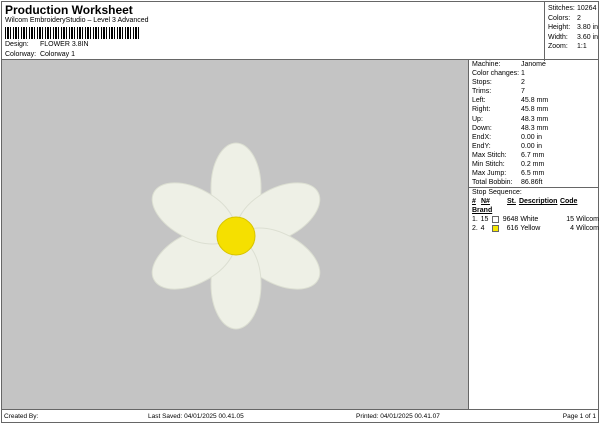  What do you see at coordinates (57, 54) in the screenshot?
I see `colorway-value: Colorway 1` at bounding box center [57, 54].